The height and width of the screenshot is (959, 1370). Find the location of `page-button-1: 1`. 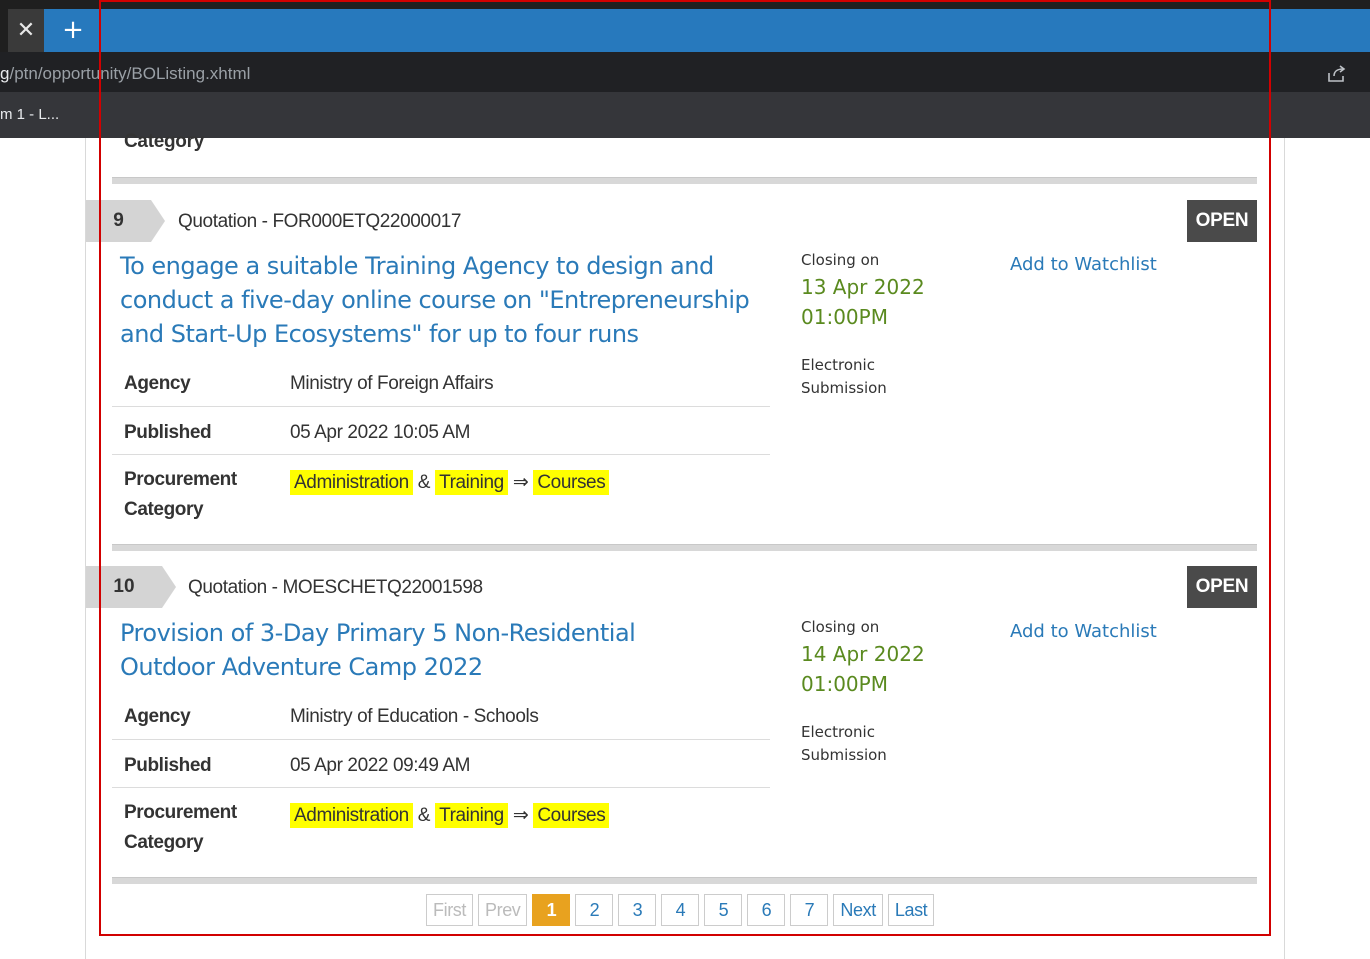

page-button-1: 1 is located at coordinates (551, 910).